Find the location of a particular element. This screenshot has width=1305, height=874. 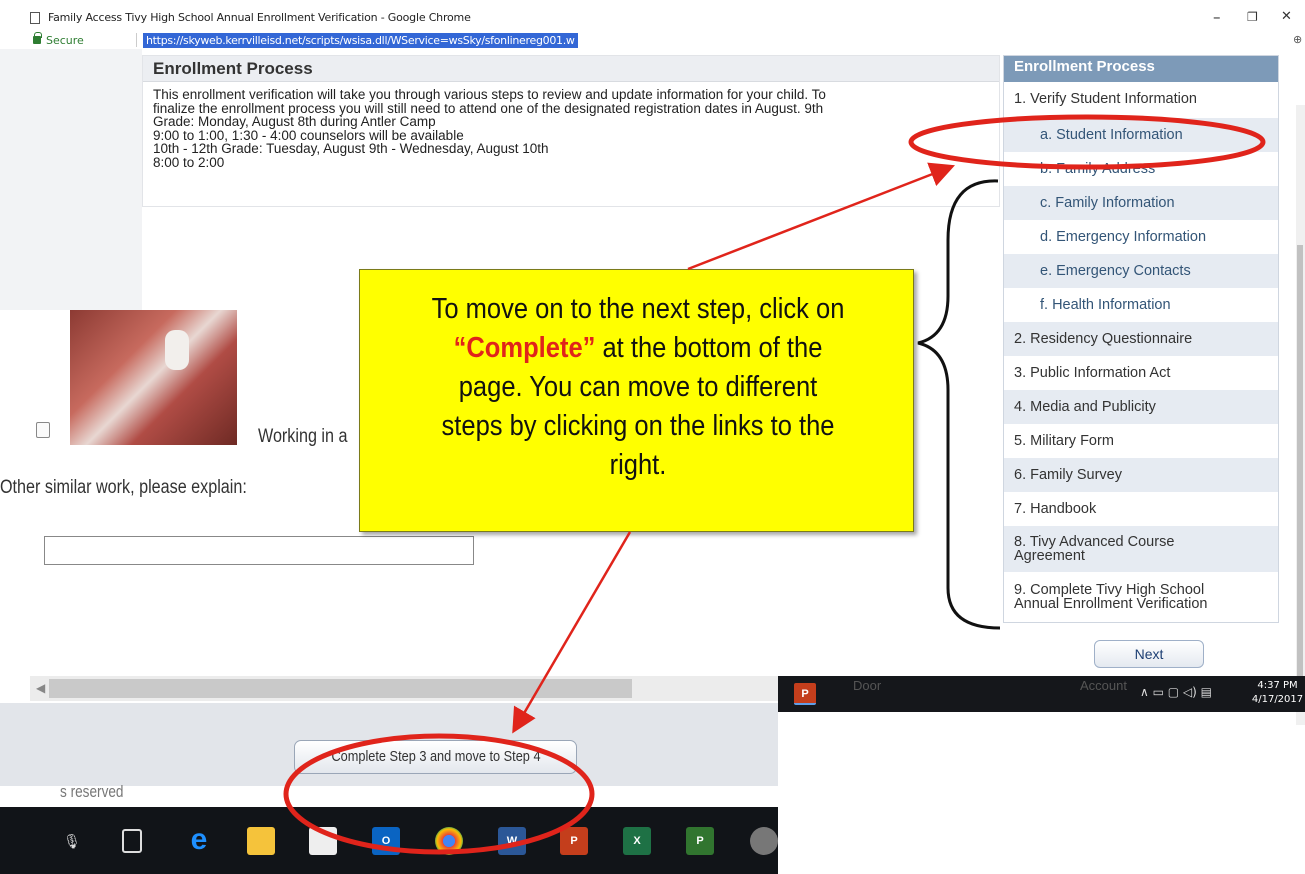

project-icon: P is located at coordinates (700, 841).